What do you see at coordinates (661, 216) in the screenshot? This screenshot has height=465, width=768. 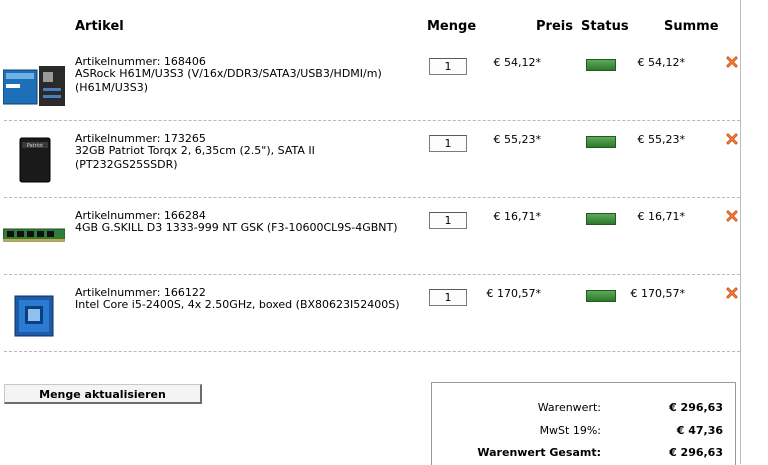 I see `line-sum: € 16,71*` at bounding box center [661, 216].